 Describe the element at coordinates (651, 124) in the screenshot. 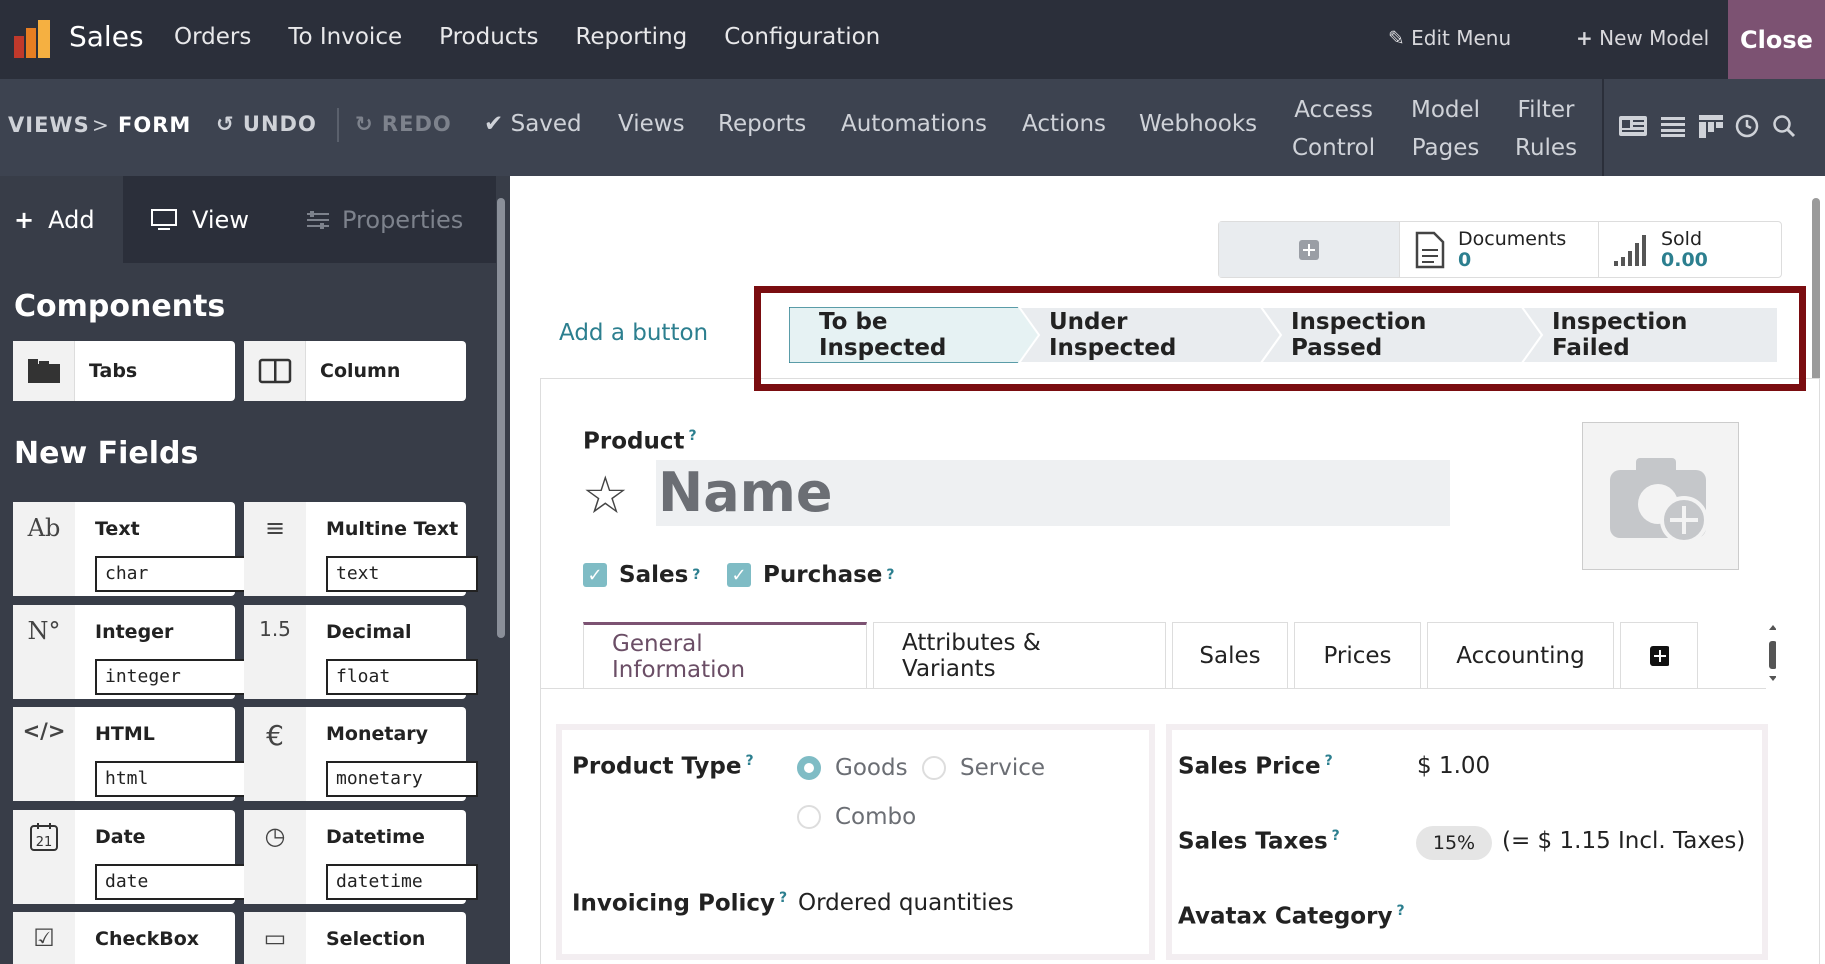

I see `studio-menu-views: Views` at that location.